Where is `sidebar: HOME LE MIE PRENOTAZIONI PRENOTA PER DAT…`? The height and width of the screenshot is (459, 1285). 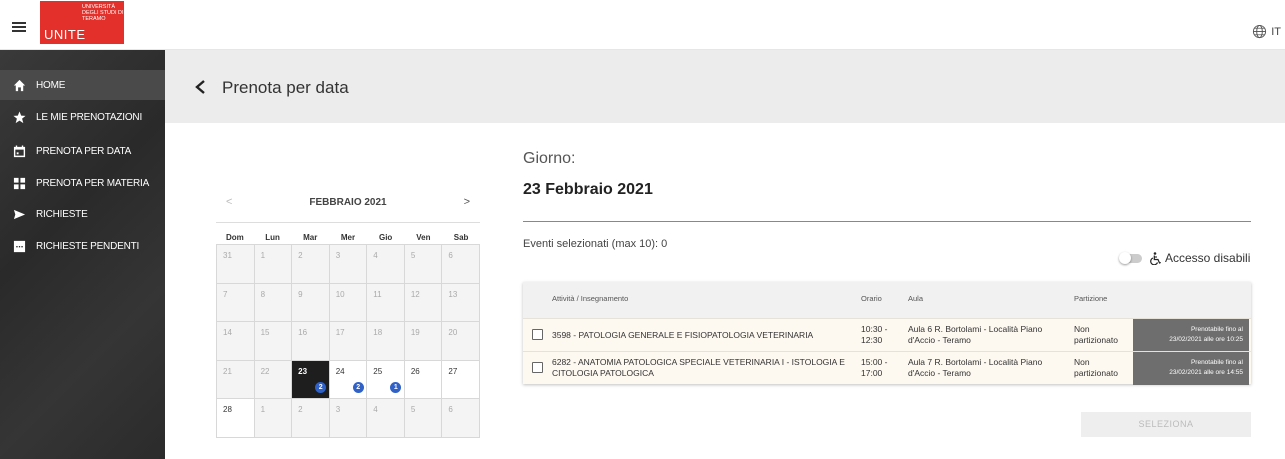
sidebar: HOME LE MIE PRENOTAZIONI PRENOTA PER DAT… is located at coordinates (82, 254).